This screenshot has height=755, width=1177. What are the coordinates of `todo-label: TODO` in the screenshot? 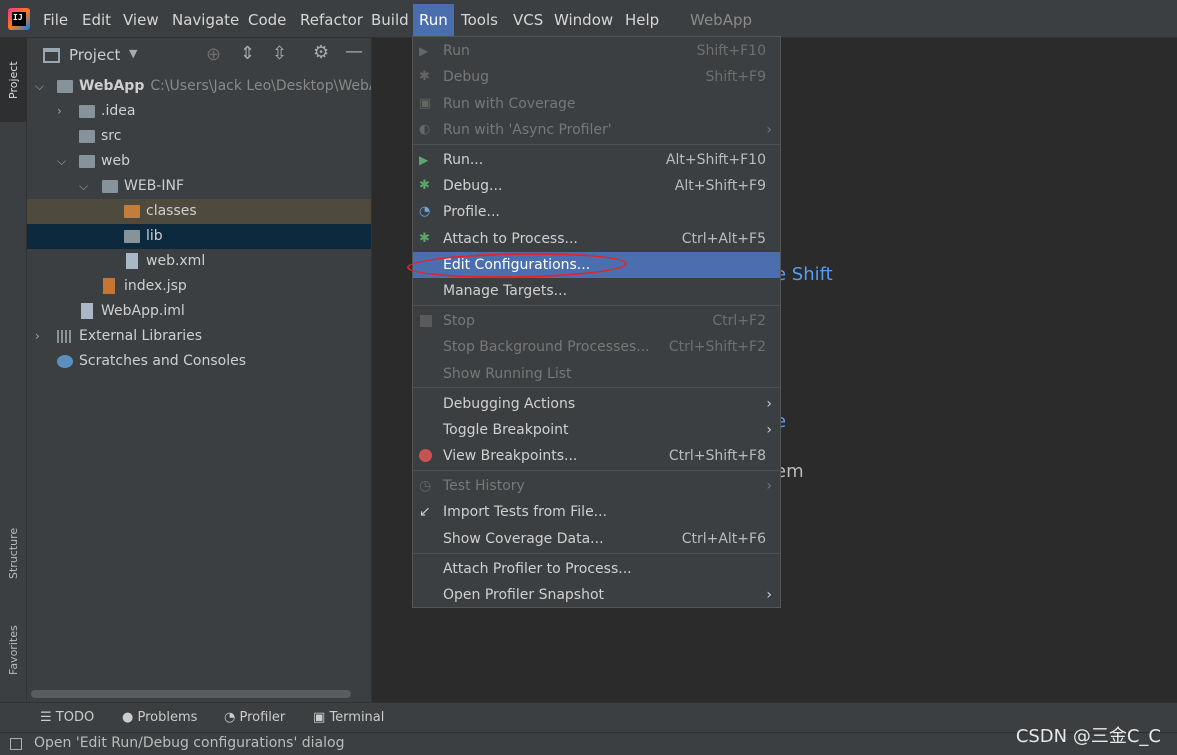 It's located at (75, 717).